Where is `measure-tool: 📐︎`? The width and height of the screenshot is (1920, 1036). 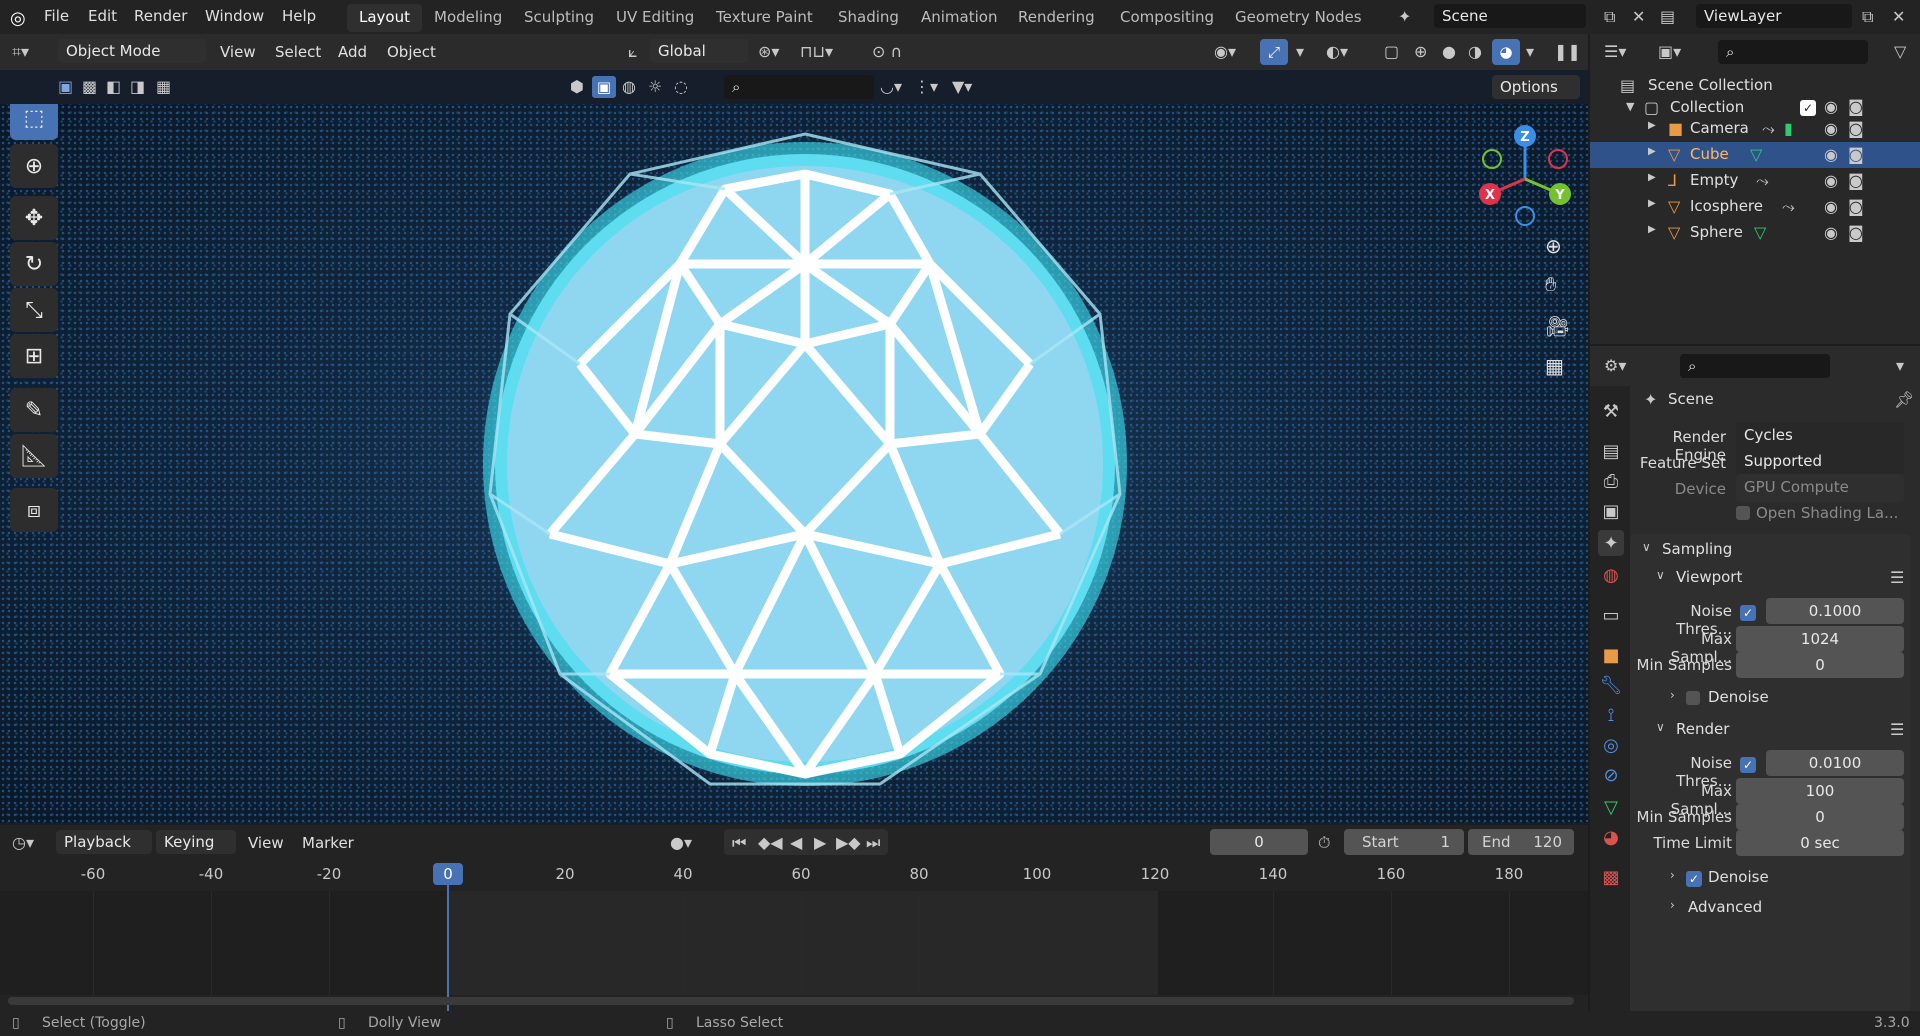
measure-tool: 📐︎ is located at coordinates (34, 456).